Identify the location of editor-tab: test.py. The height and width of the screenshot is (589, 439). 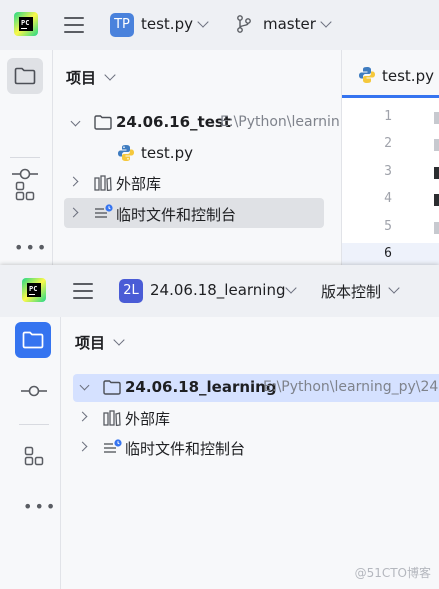
(390, 74).